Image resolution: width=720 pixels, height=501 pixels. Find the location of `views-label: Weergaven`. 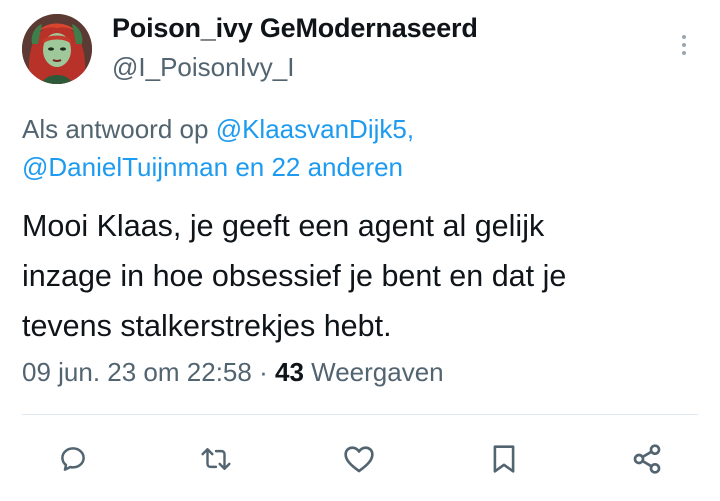

views-label: Weergaven is located at coordinates (377, 372).